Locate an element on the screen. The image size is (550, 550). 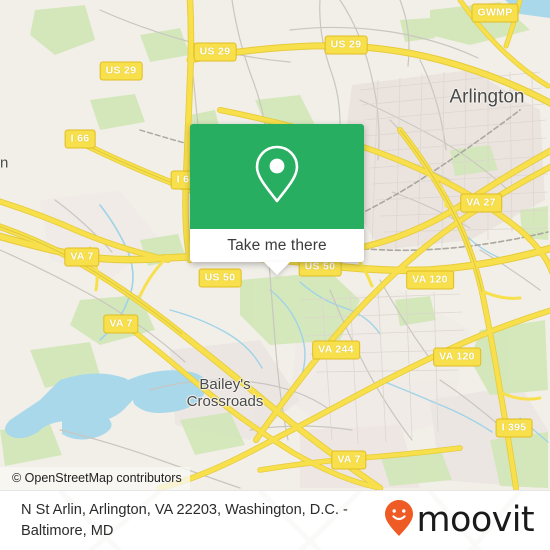
osm-attribution: © OpenStreetMap contributors is located at coordinates (95, 478).